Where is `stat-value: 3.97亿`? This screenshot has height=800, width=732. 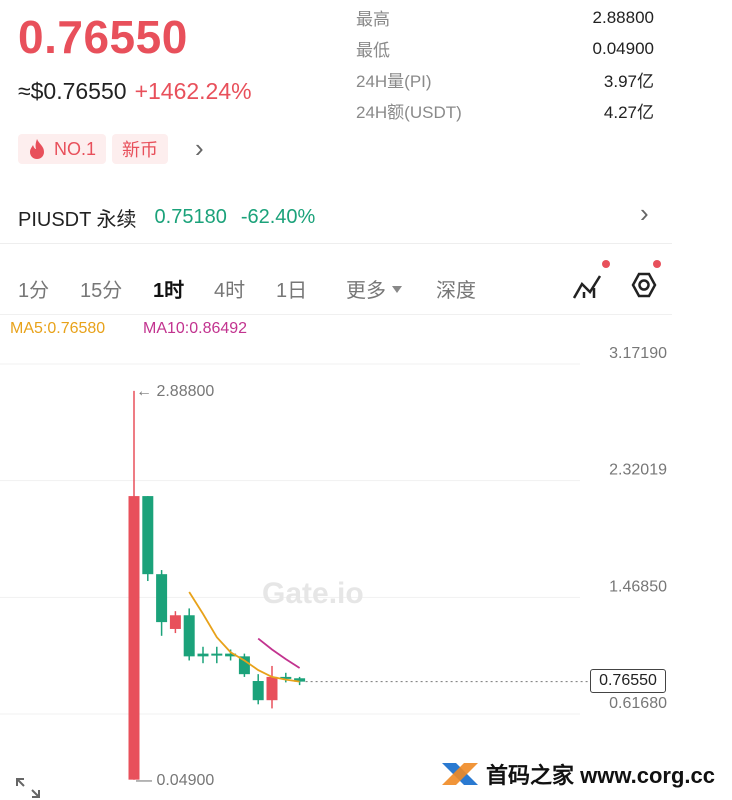 stat-value: 3.97亿 is located at coordinates (628, 81).